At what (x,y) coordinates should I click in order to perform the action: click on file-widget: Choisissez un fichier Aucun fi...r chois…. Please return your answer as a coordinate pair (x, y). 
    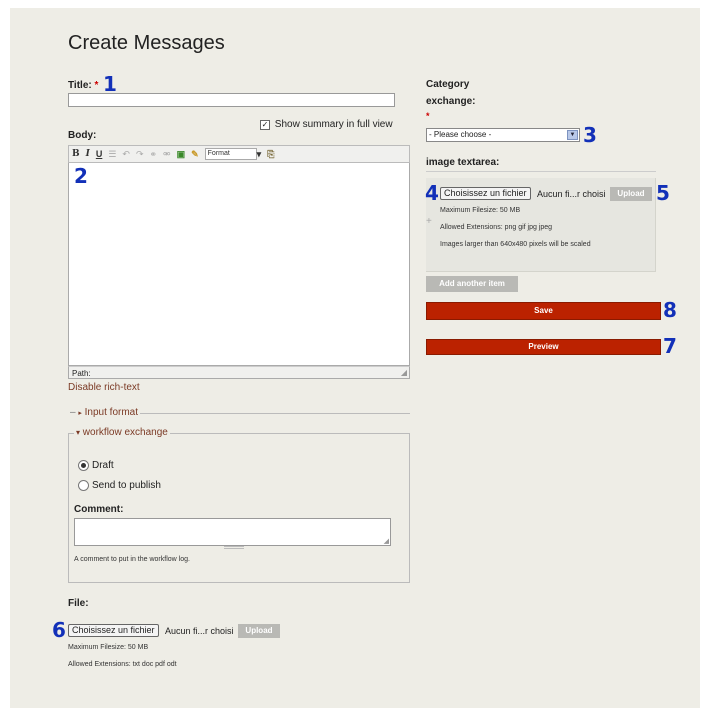
    Looking at the image, I should click on (174, 631).